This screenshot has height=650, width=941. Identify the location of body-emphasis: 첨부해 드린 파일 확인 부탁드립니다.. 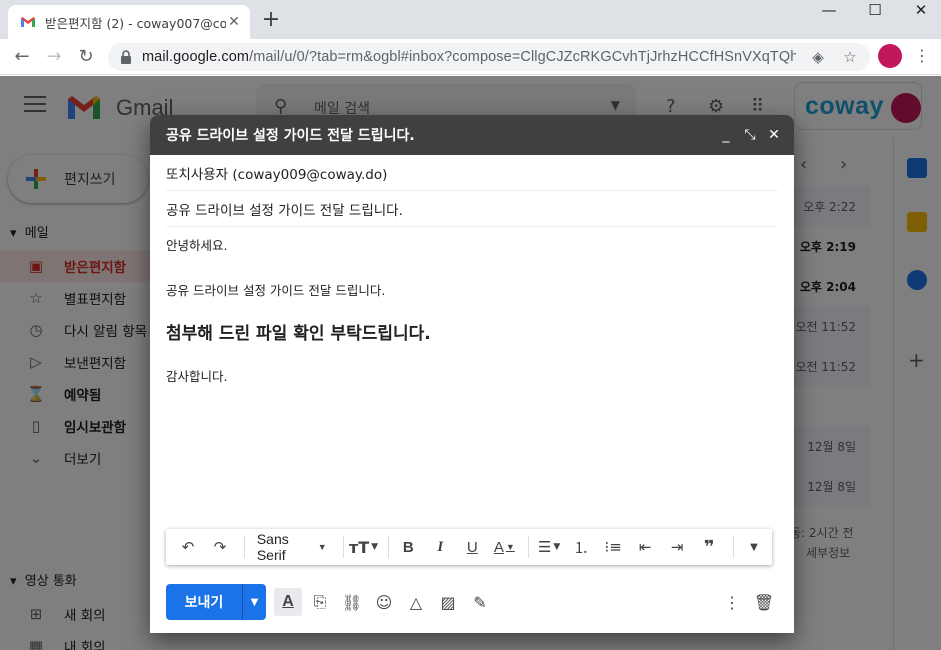
(298, 334).